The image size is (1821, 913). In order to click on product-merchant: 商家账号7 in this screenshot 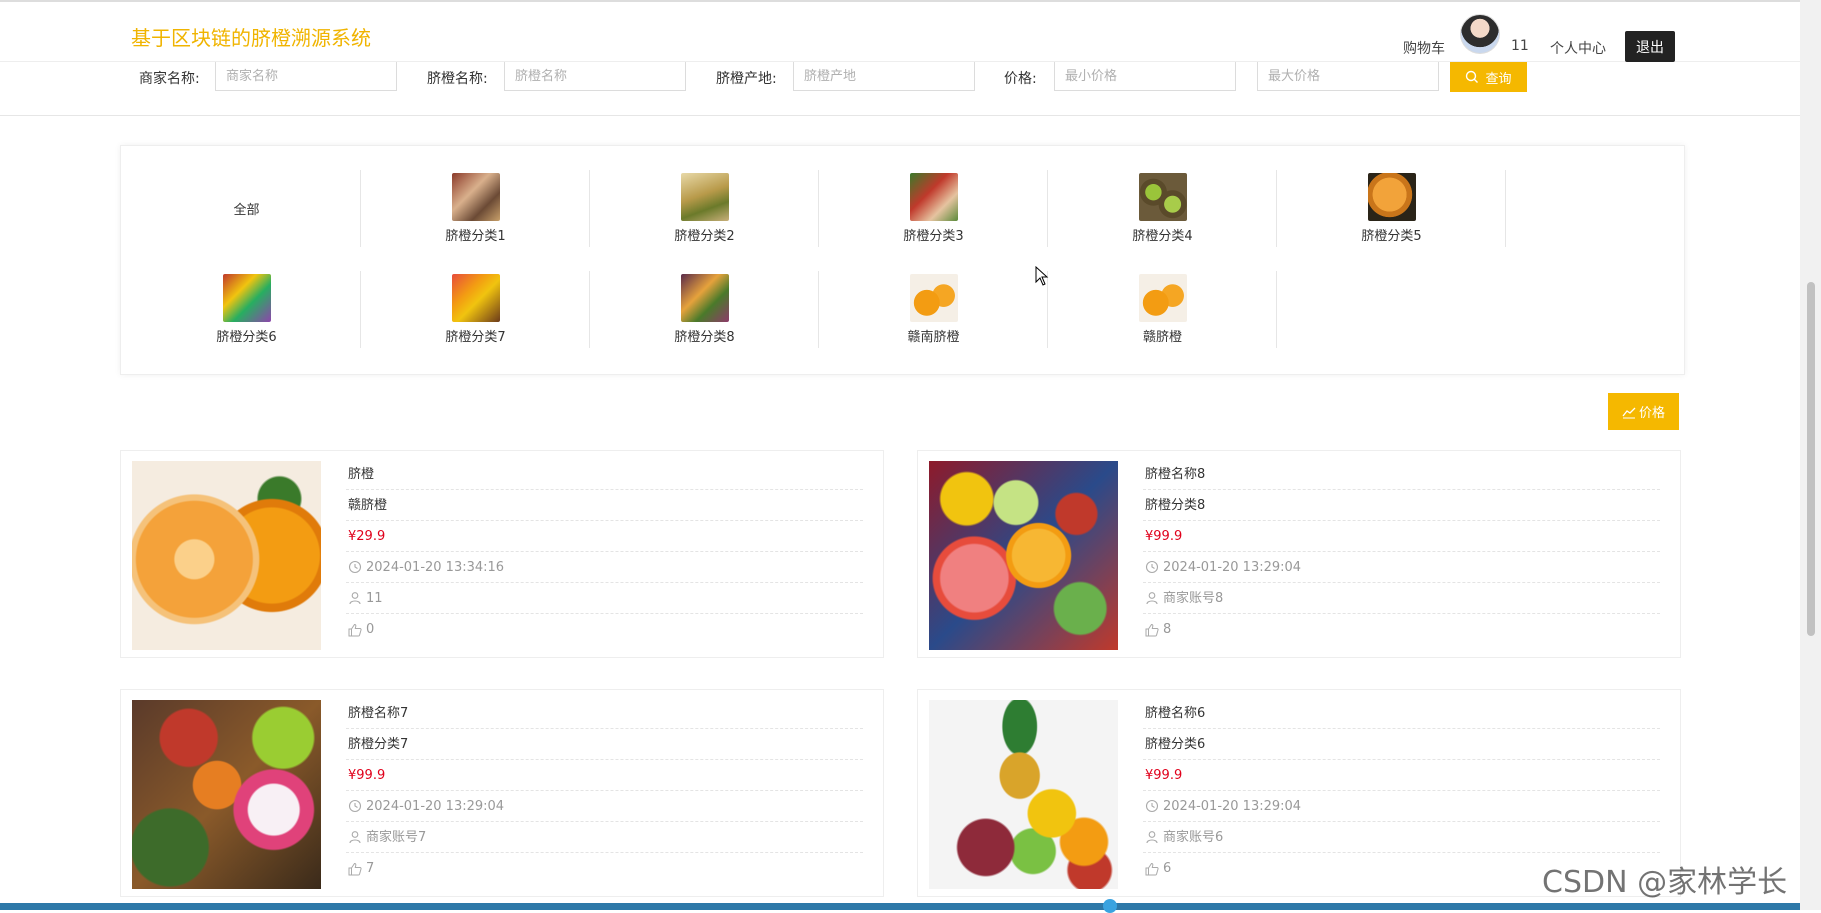, I will do `click(396, 837)`.